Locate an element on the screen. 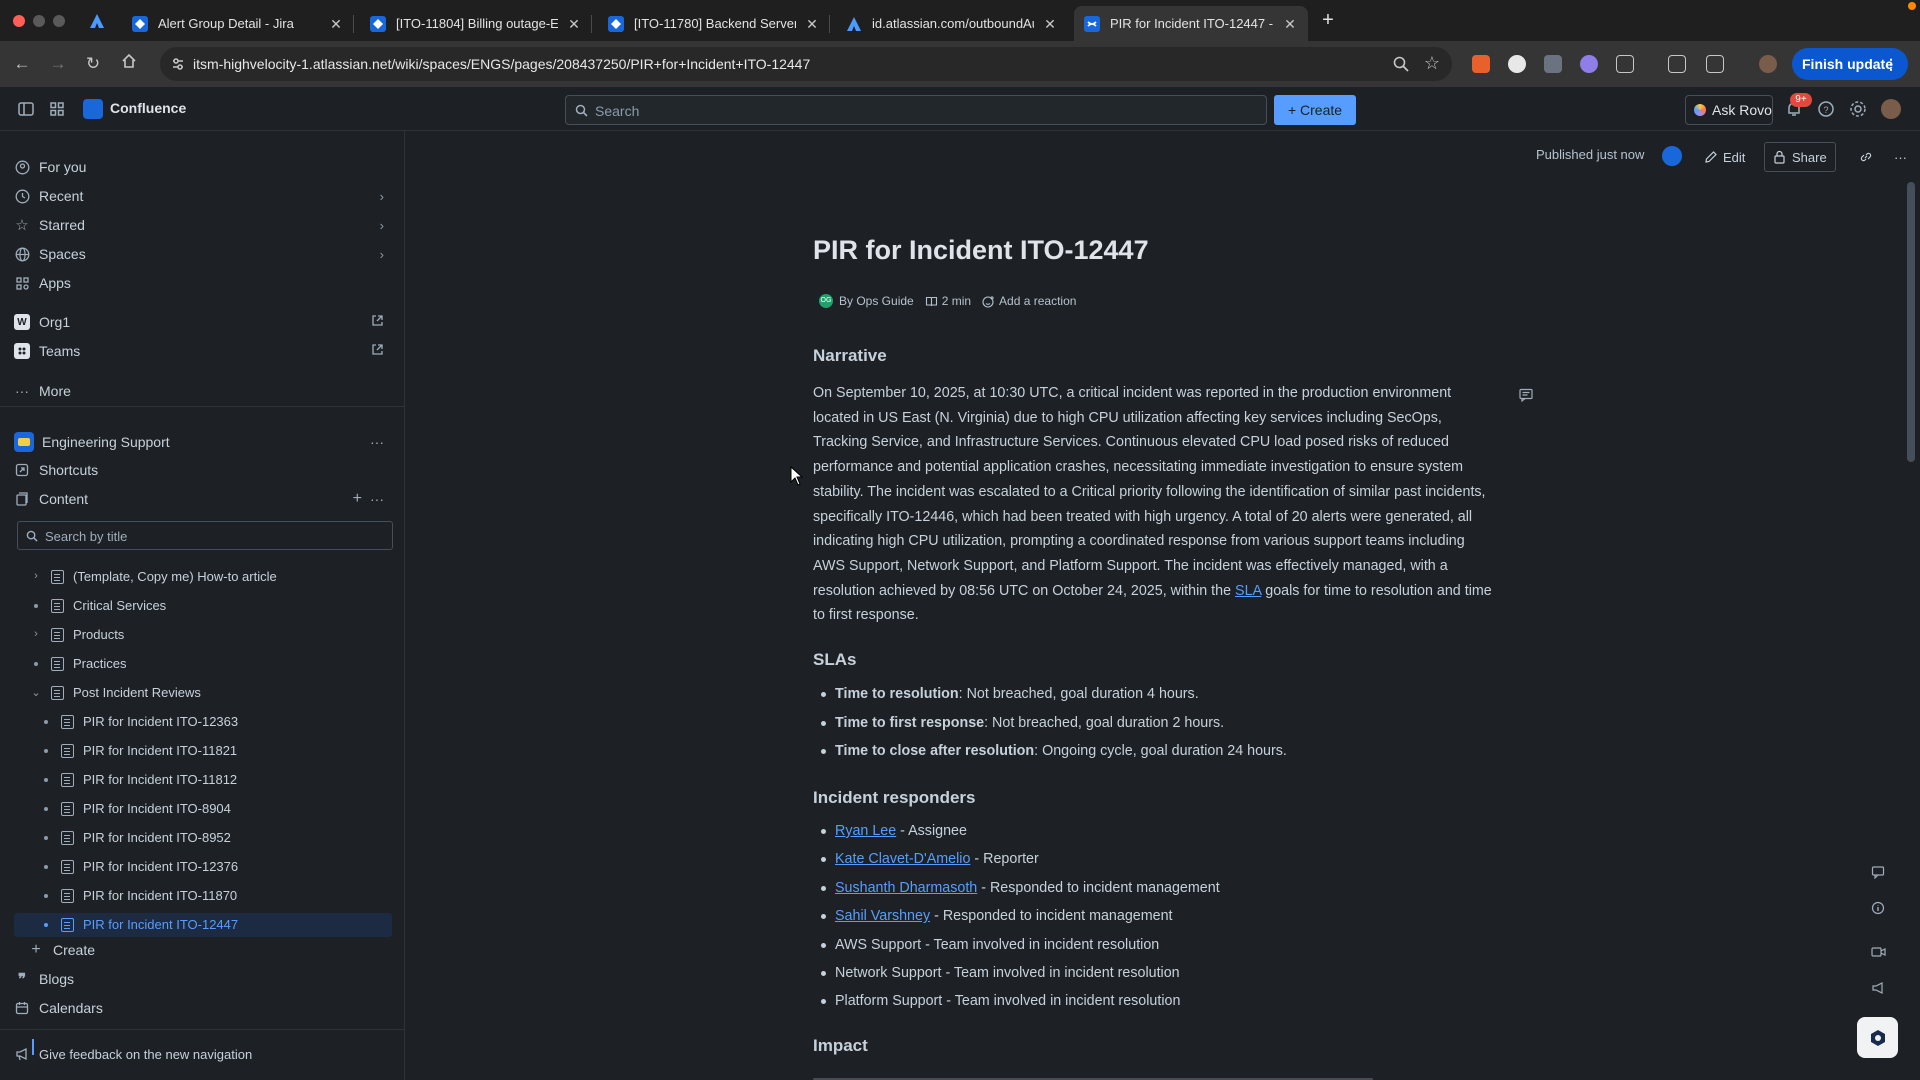 Image resolution: width=1920 pixels, height=1080 pixels. tree-item: PIR for Incident ITO-11870 is located at coordinates (203, 896).